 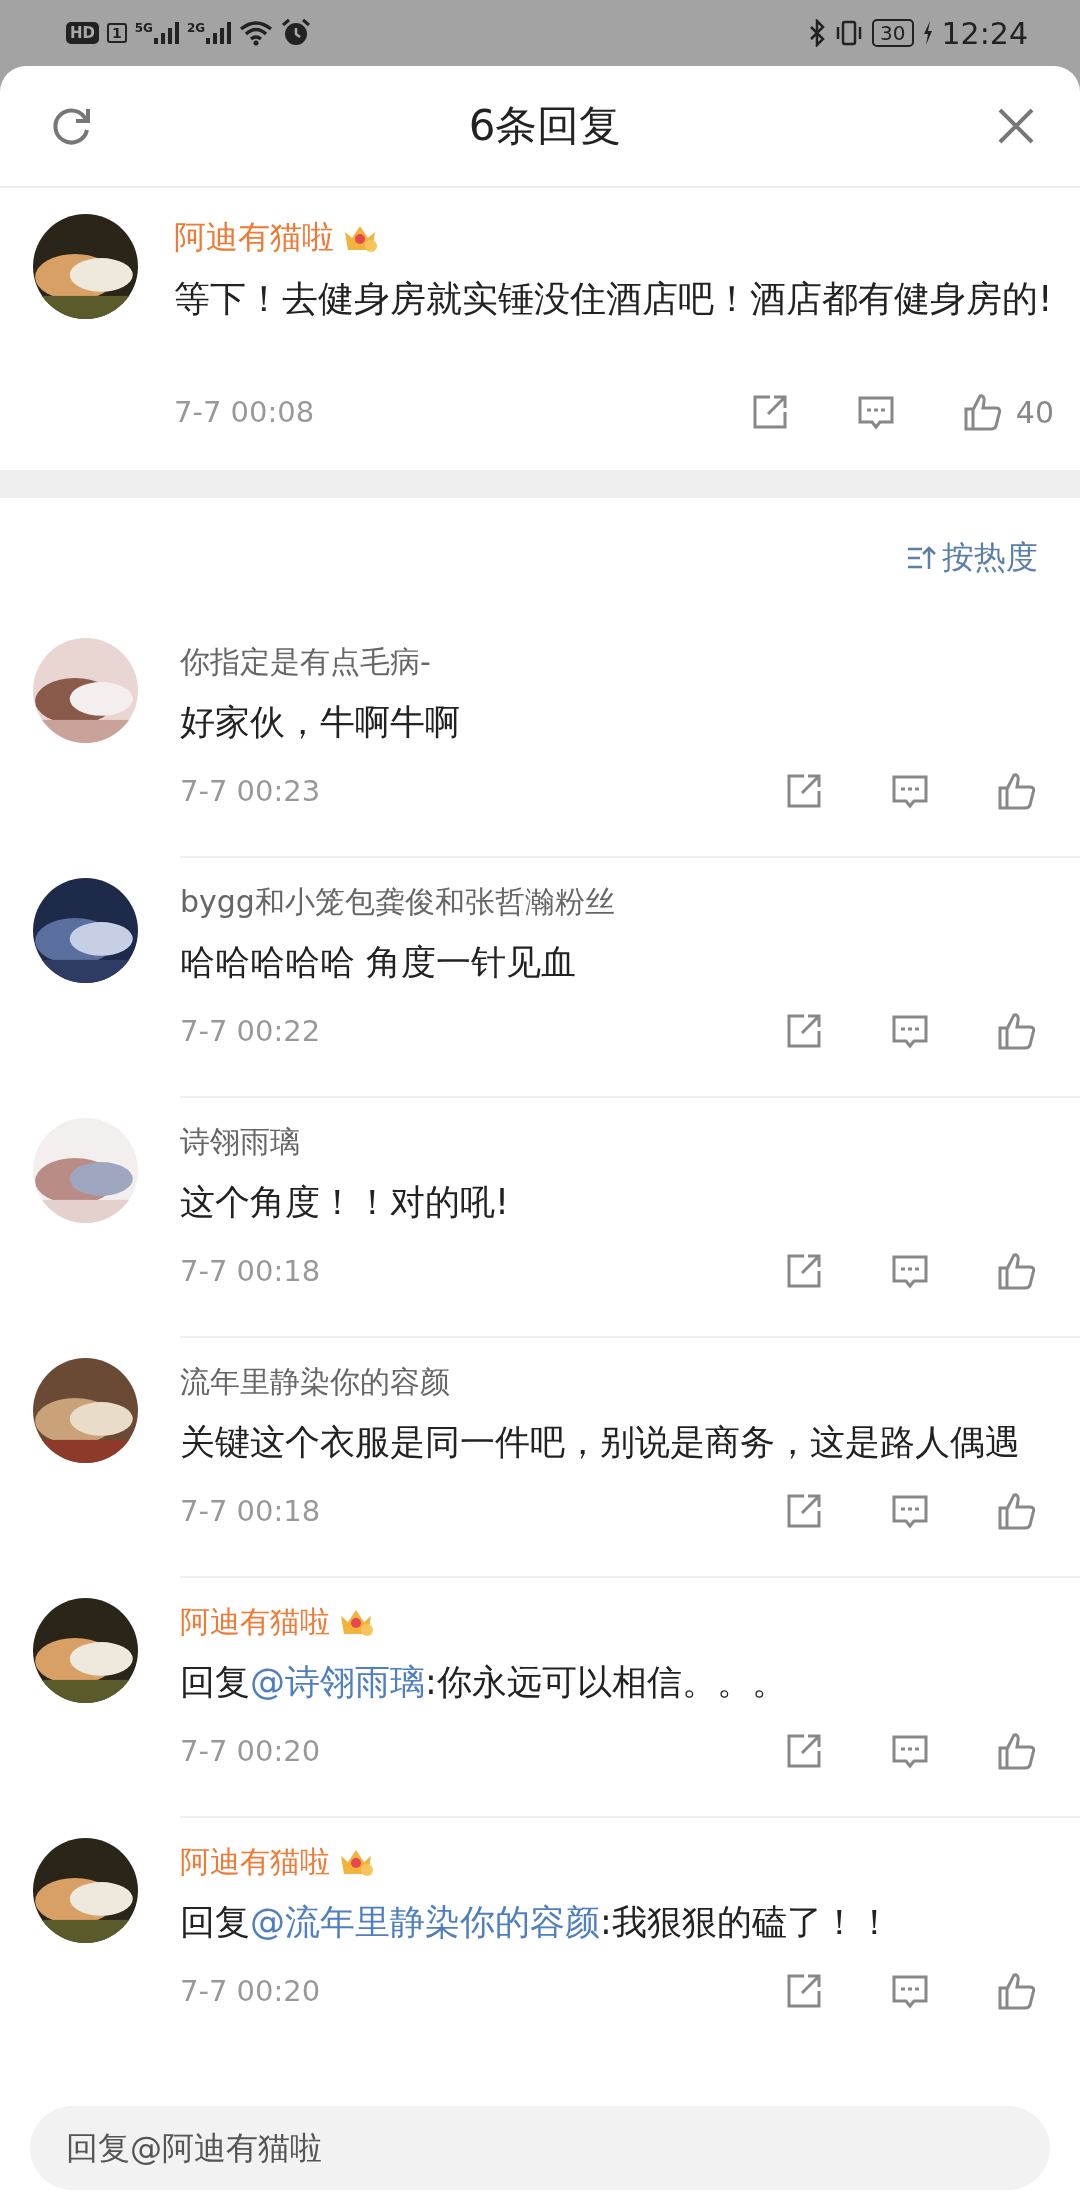 What do you see at coordinates (250, 791) in the screenshot?
I see `reply-time: 7-7 00:23` at bounding box center [250, 791].